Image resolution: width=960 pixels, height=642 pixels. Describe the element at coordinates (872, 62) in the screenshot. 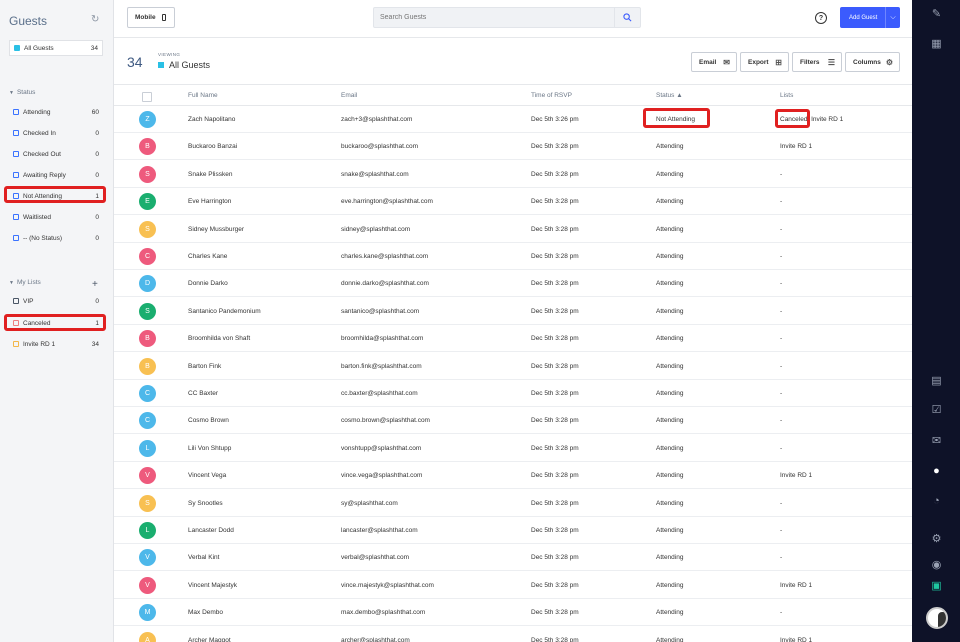

I see `columns-button: Columns ⚙` at that location.